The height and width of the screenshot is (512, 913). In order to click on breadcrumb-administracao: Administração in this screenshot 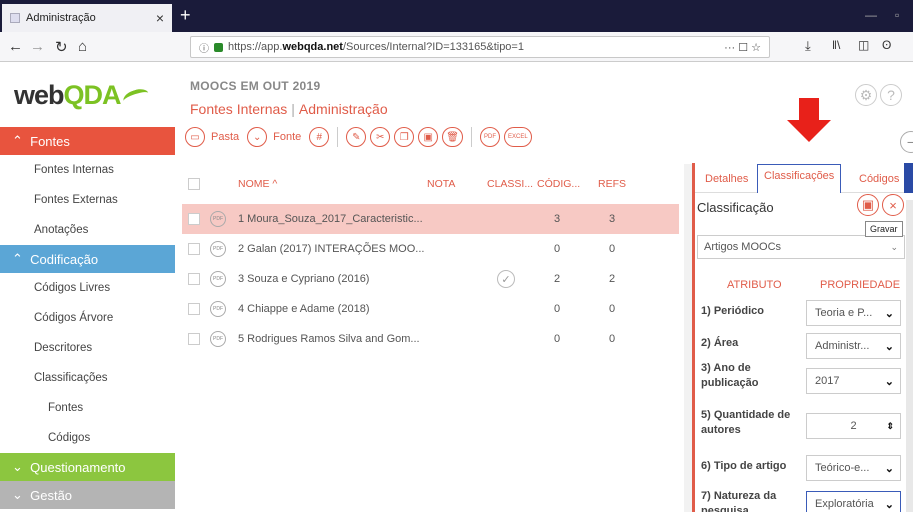, I will do `click(343, 109)`.